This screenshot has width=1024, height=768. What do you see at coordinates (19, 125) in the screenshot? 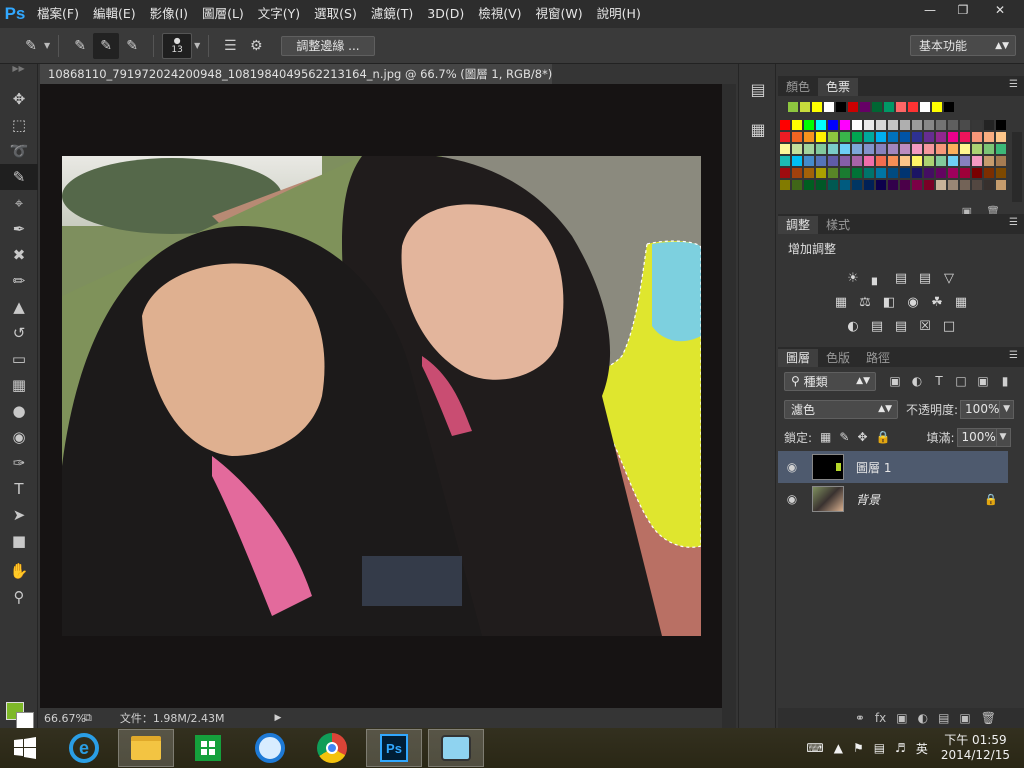
I see `marquee-tool-icon: ⬚` at bounding box center [19, 125].